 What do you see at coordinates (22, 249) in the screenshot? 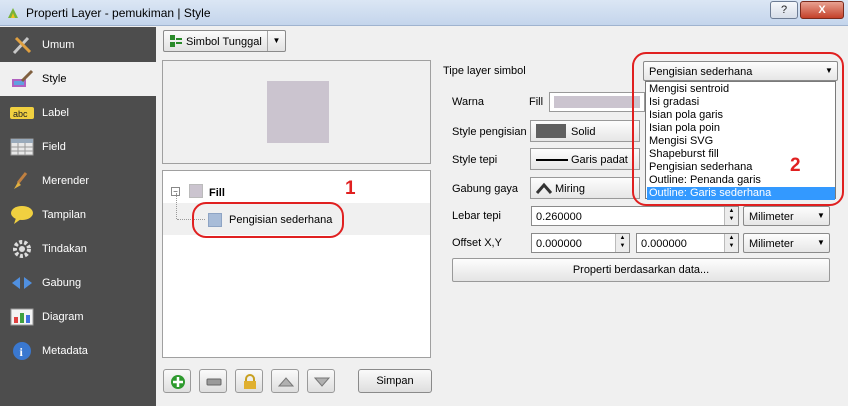
I see `gear-icon` at bounding box center [22, 249].